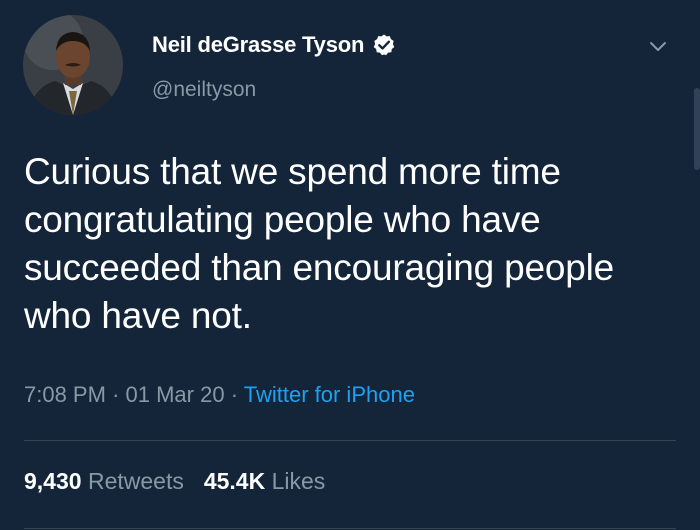 This screenshot has height=530, width=700. What do you see at coordinates (658, 46) in the screenshot?
I see `chevron-down-icon` at bounding box center [658, 46].